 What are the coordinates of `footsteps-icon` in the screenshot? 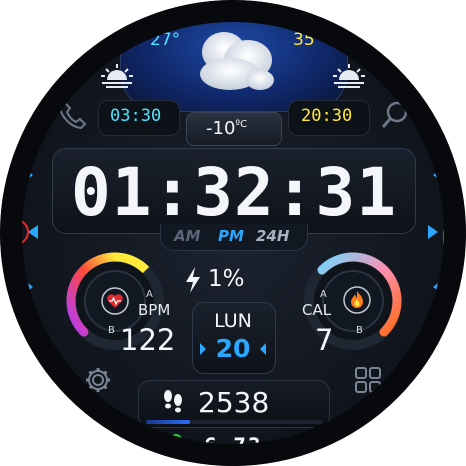 It's located at (173, 401).